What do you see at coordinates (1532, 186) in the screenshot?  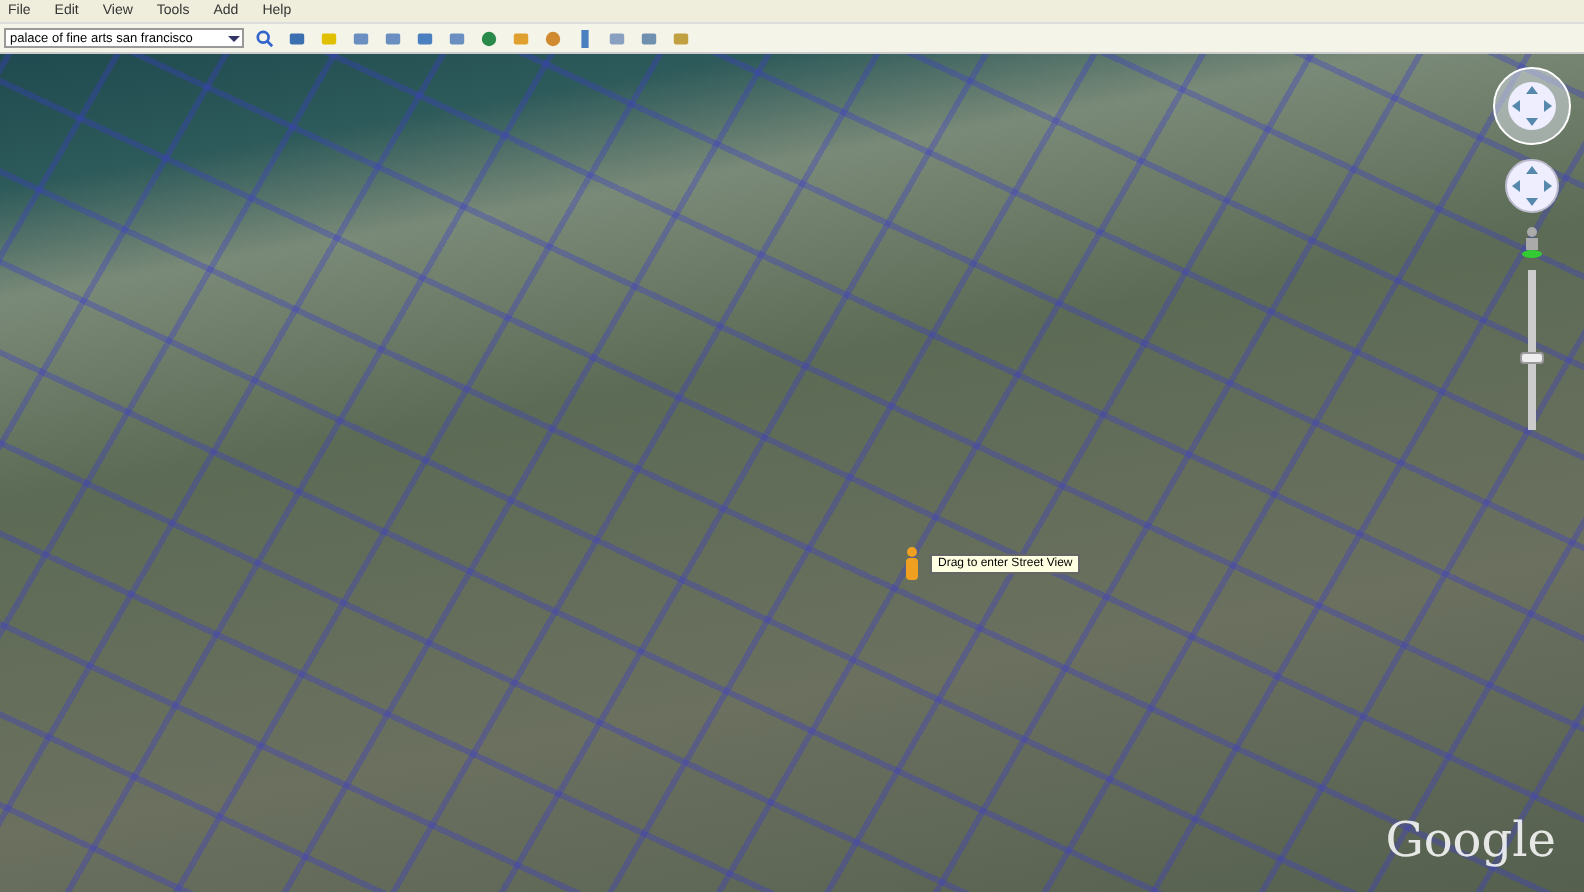 I see `move-control-icon` at bounding box center [1532, 186].